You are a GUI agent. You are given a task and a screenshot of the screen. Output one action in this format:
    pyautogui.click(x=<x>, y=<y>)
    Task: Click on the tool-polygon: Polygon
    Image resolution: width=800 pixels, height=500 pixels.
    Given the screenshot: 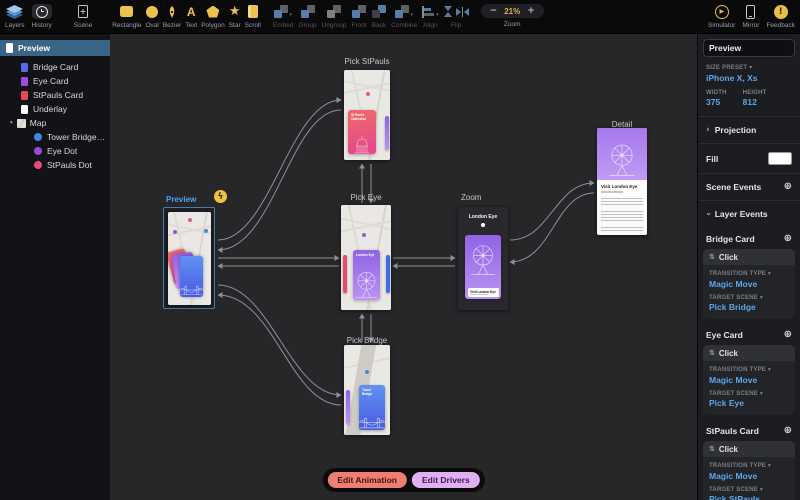 What is the action you would take?
    pyautogui.click(x=213, y=16)
    